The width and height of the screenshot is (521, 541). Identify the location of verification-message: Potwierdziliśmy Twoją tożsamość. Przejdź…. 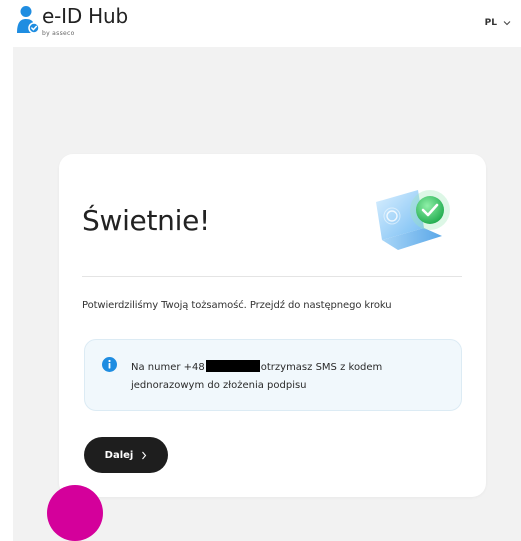
(237, 305).